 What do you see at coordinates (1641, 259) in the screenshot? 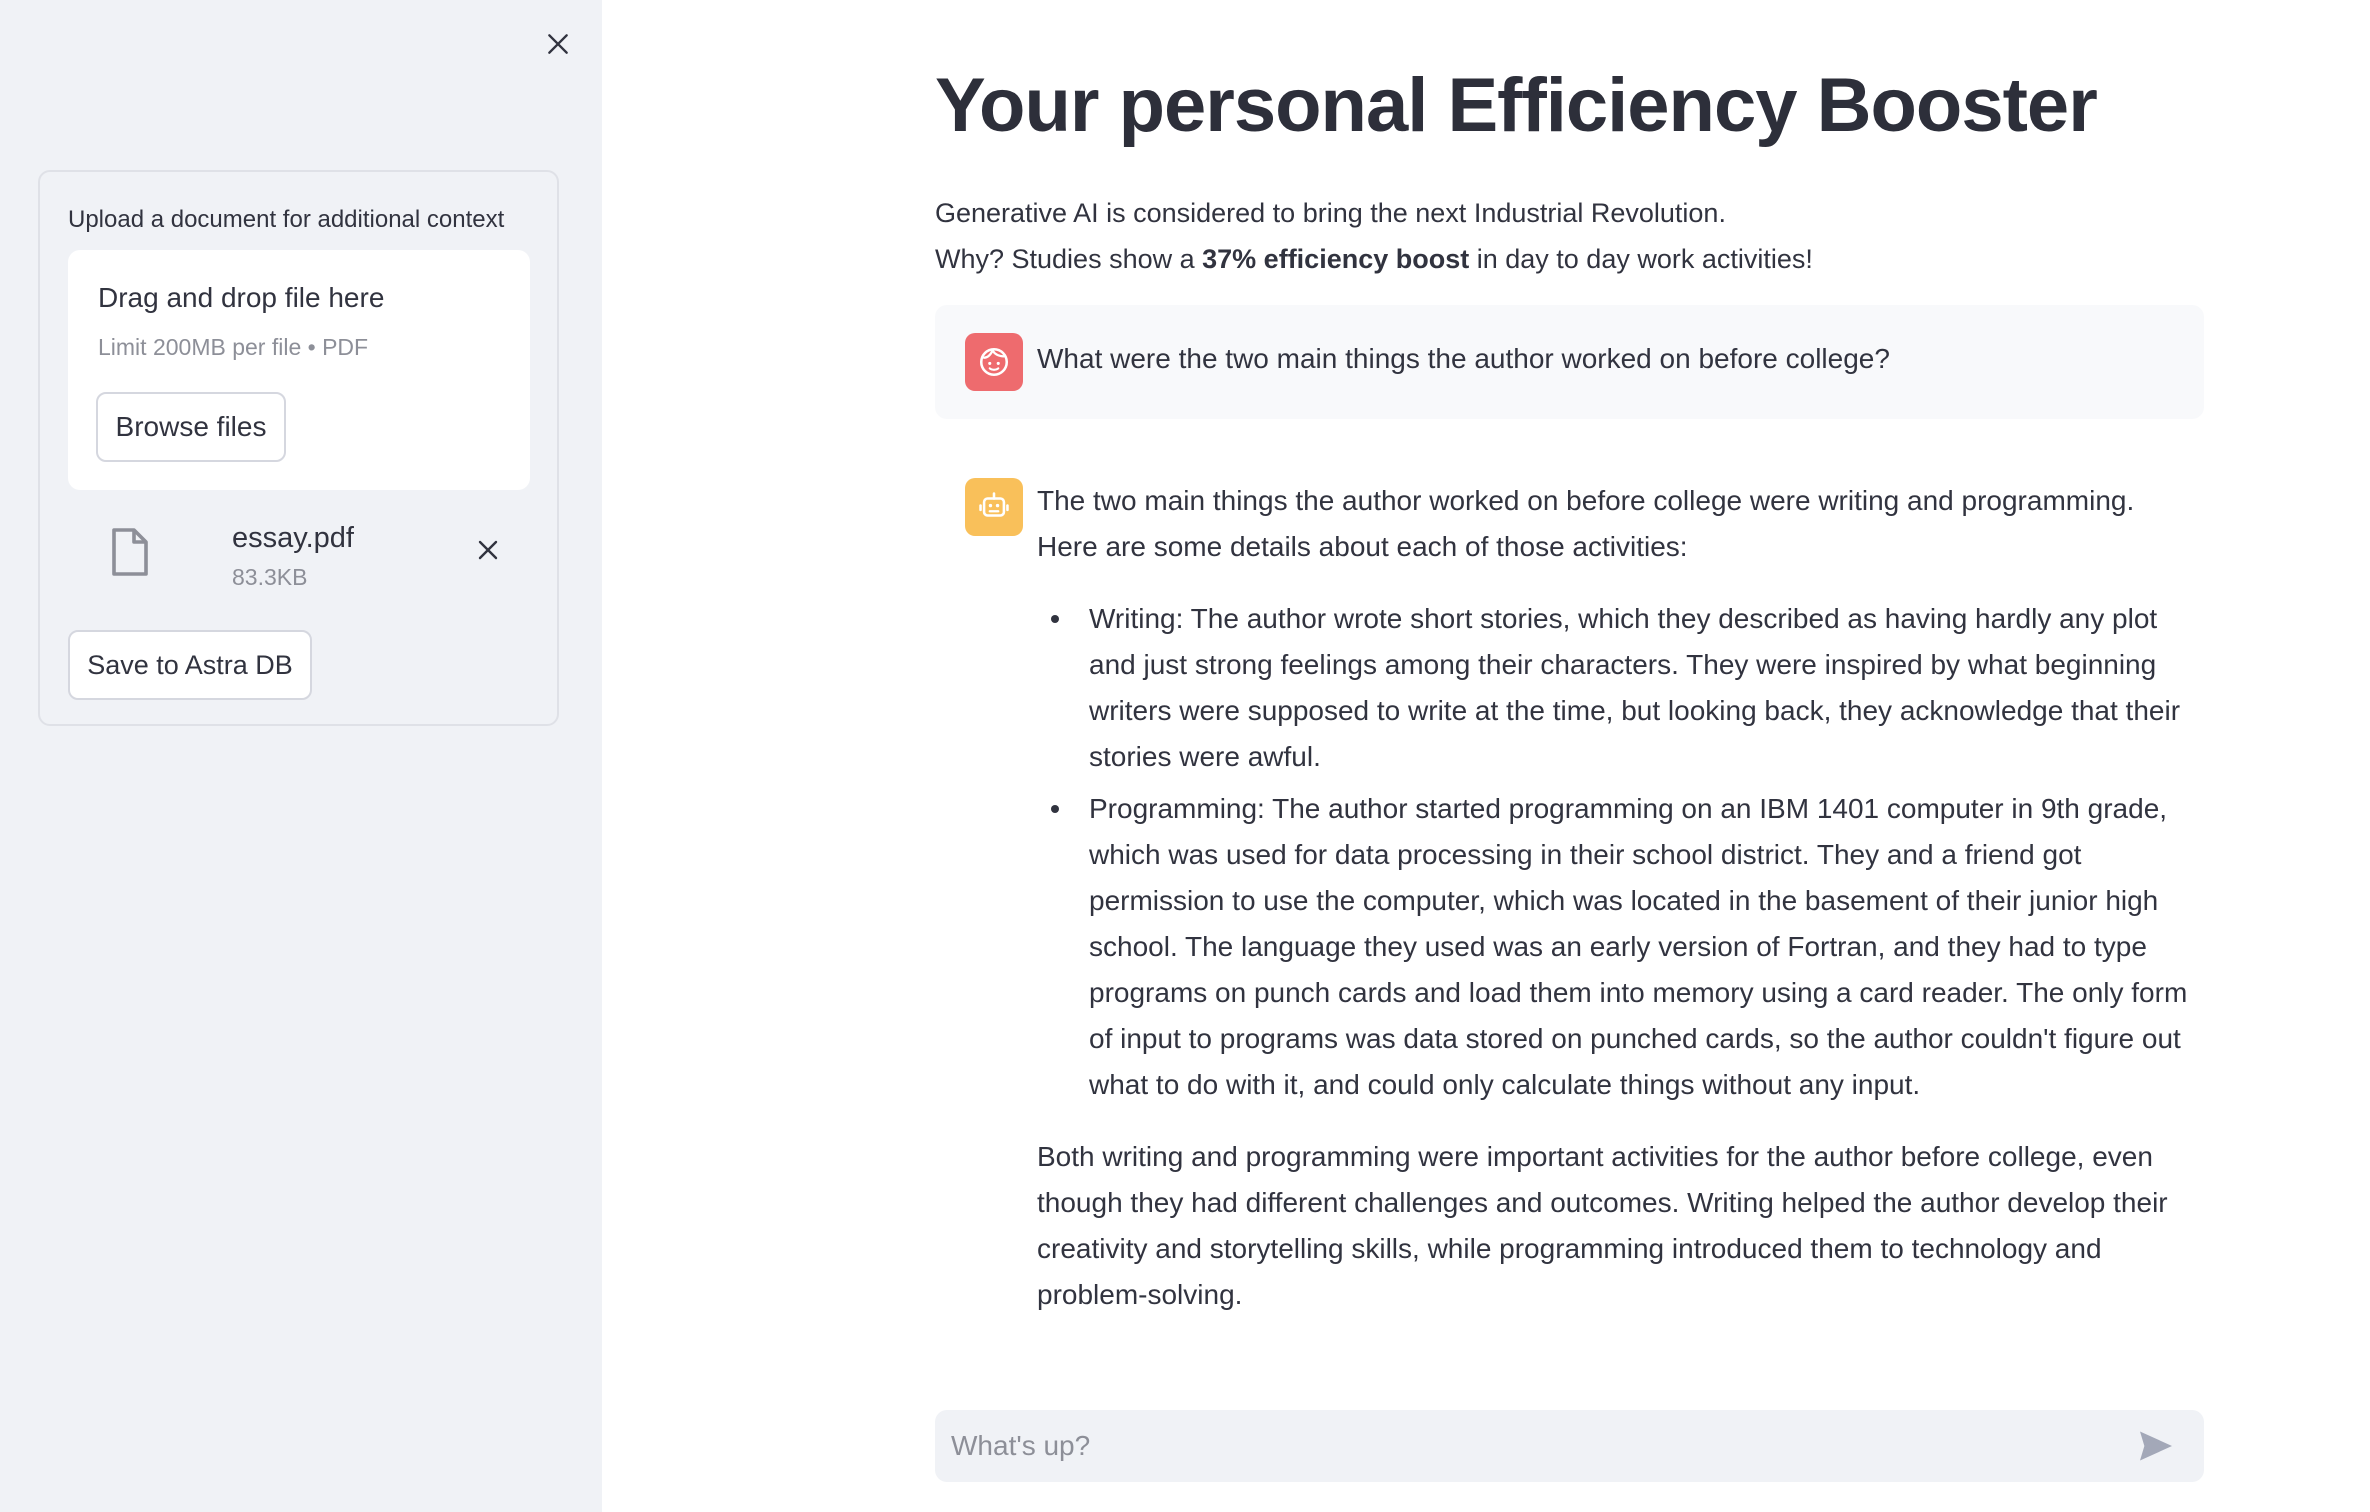
I see `intro-line-2-post: in day to day work activities!` at bounding box center [1641, 259].